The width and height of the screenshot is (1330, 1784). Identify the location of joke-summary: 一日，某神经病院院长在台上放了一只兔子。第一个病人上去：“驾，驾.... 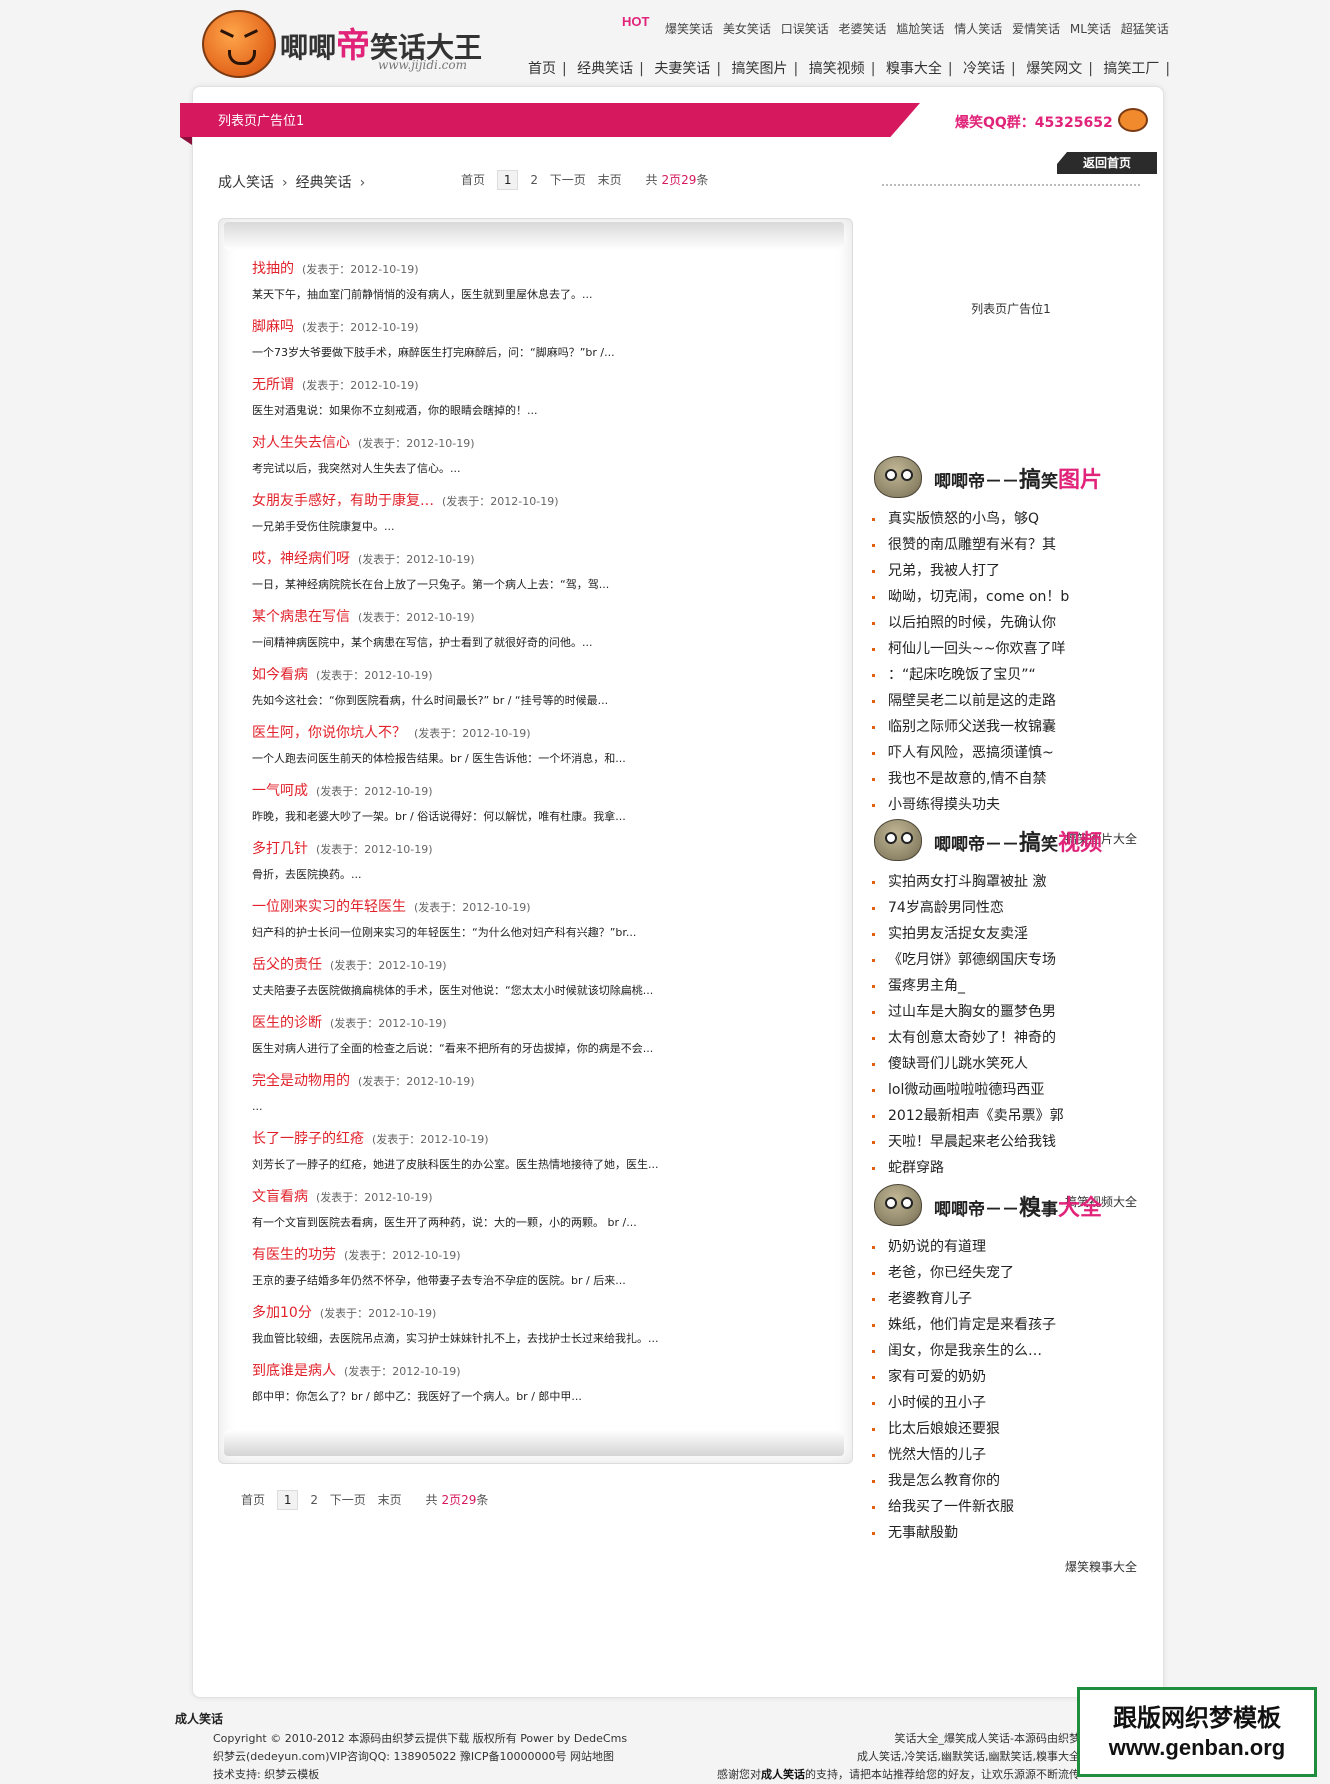
(431, 584).